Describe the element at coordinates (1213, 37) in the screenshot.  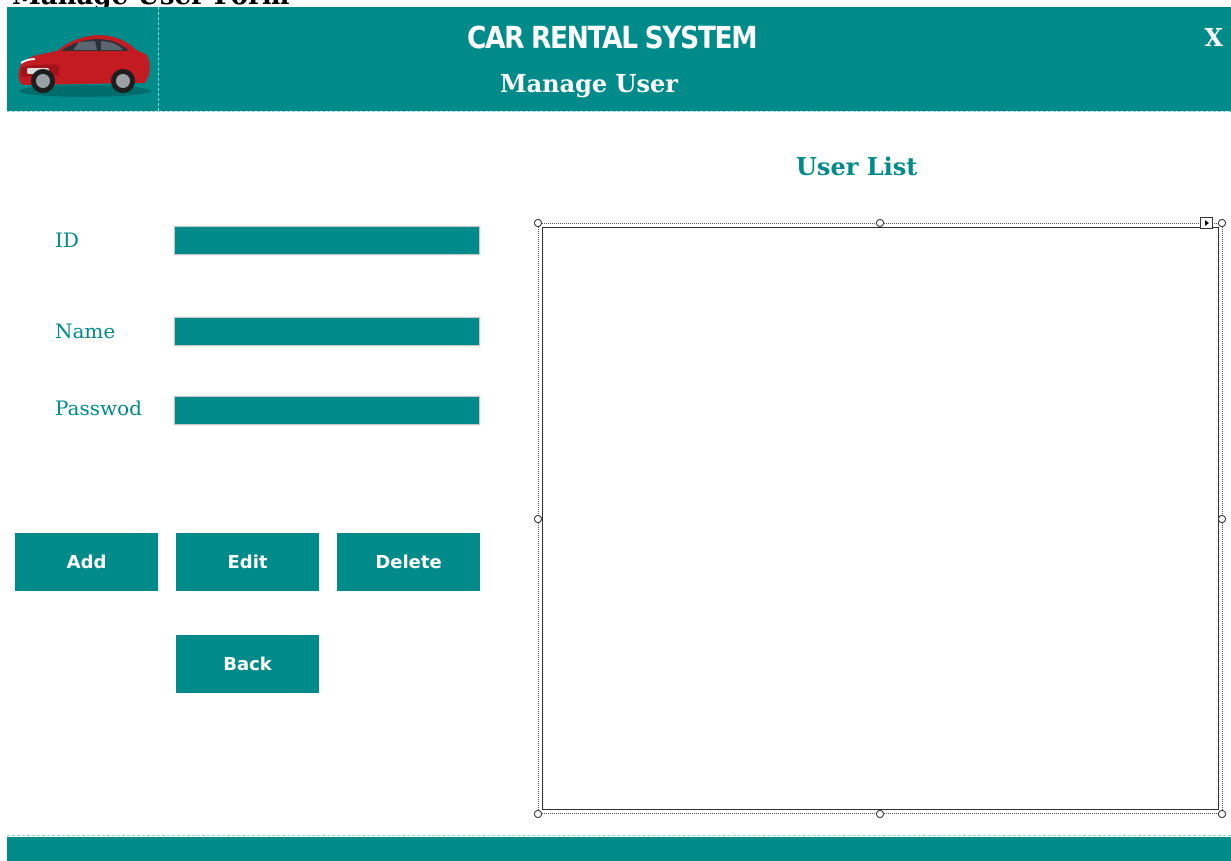
I see `close-button: X` at that location.